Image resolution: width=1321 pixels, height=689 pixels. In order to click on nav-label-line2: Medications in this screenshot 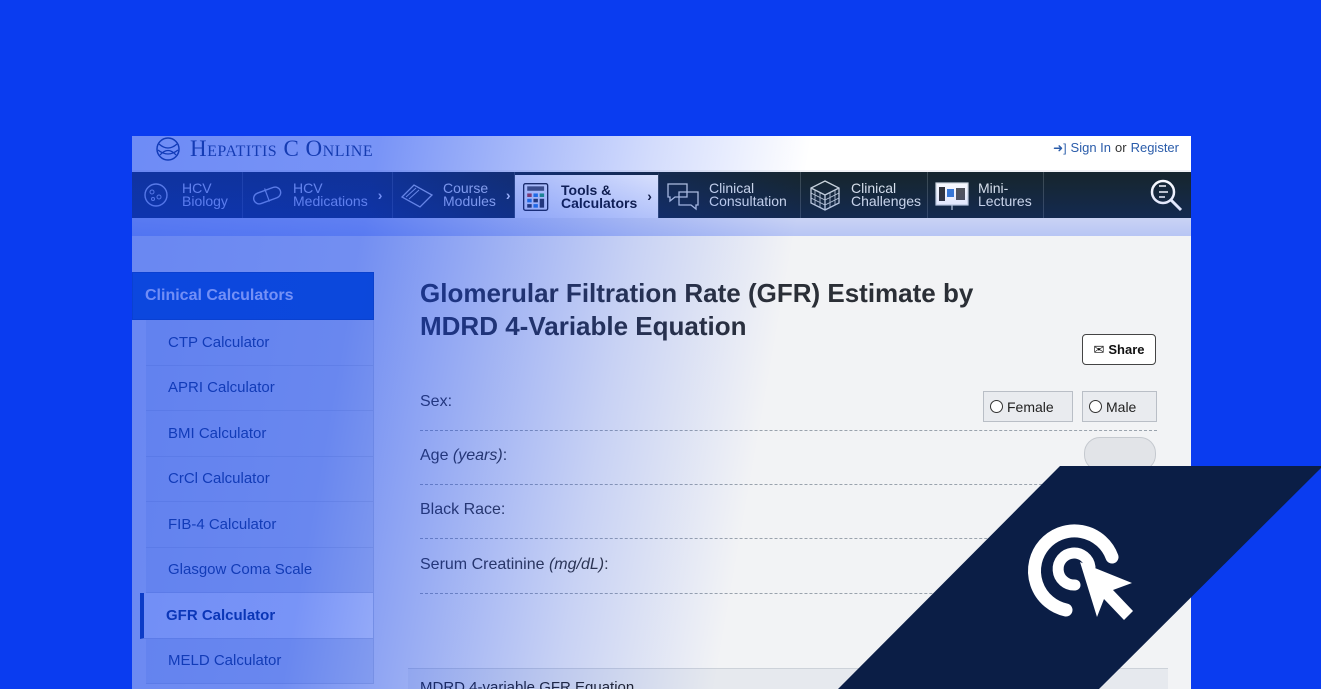, I will do `click(330, 201)`.